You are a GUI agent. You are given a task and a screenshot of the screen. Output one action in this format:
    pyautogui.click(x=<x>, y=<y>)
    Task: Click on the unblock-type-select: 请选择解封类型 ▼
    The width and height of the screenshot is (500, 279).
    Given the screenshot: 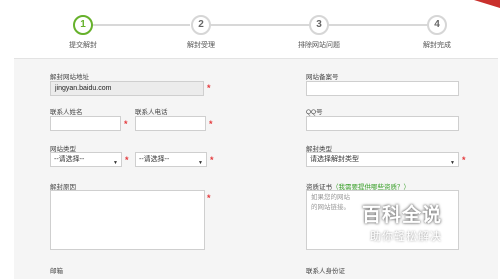 What is the action you would take?
    pyautogui.click(x=382, y=159)
    